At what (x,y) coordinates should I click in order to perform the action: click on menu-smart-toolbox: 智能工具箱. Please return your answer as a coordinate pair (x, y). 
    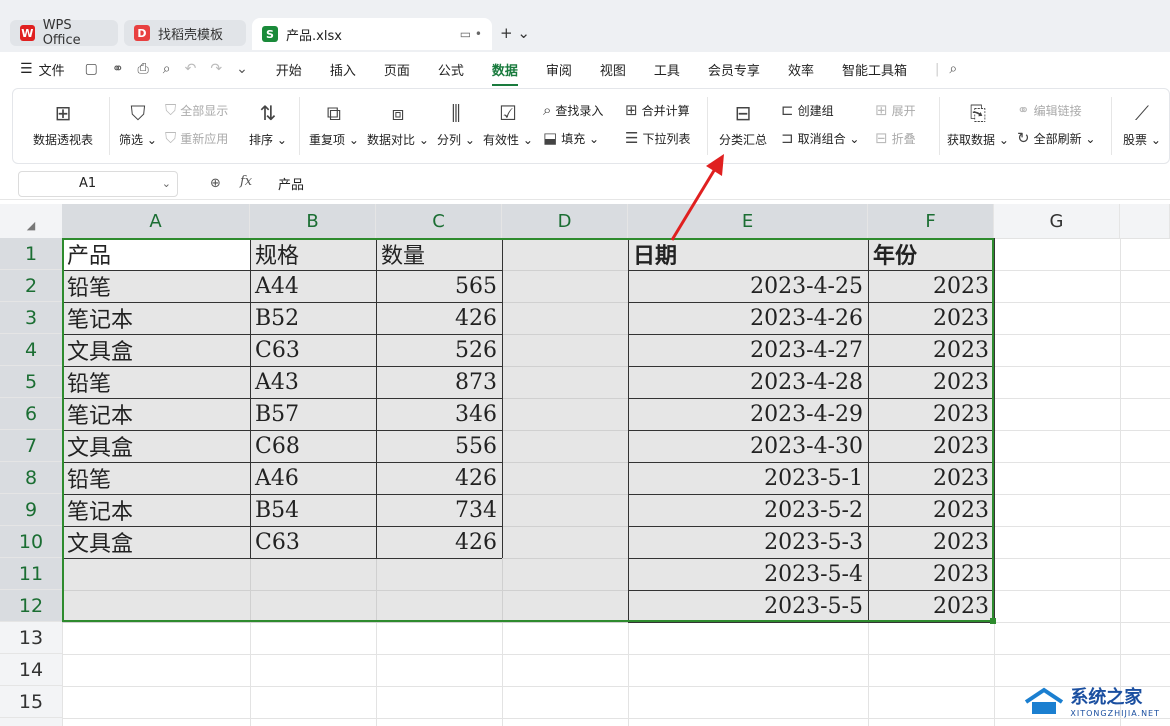
    Looking at the image, I should click on (874, 69).